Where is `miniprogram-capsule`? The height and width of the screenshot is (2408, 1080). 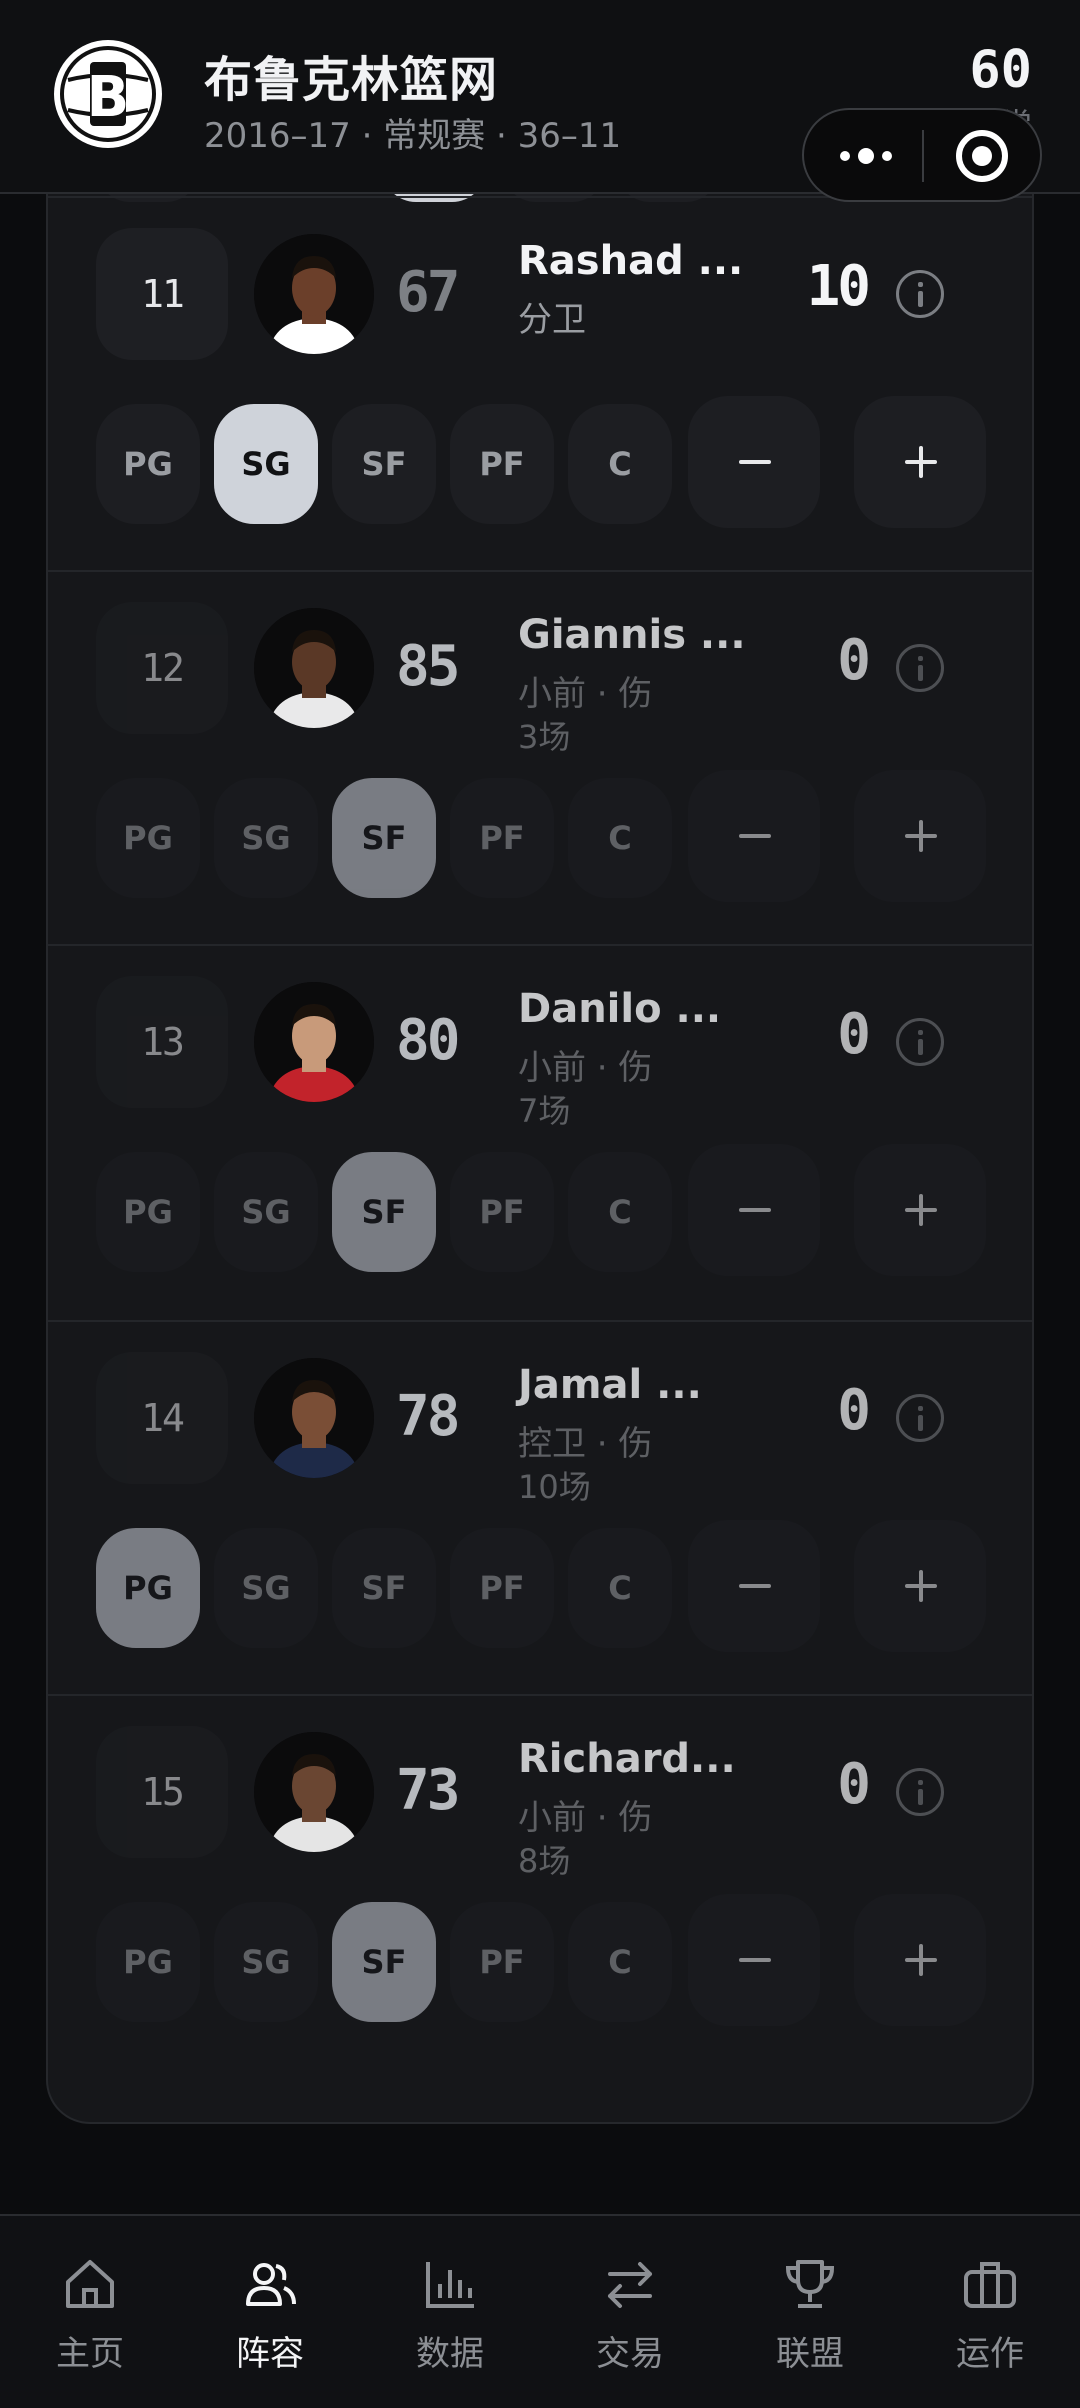
miniprogram-capsule is located at coordinates (922, 155).